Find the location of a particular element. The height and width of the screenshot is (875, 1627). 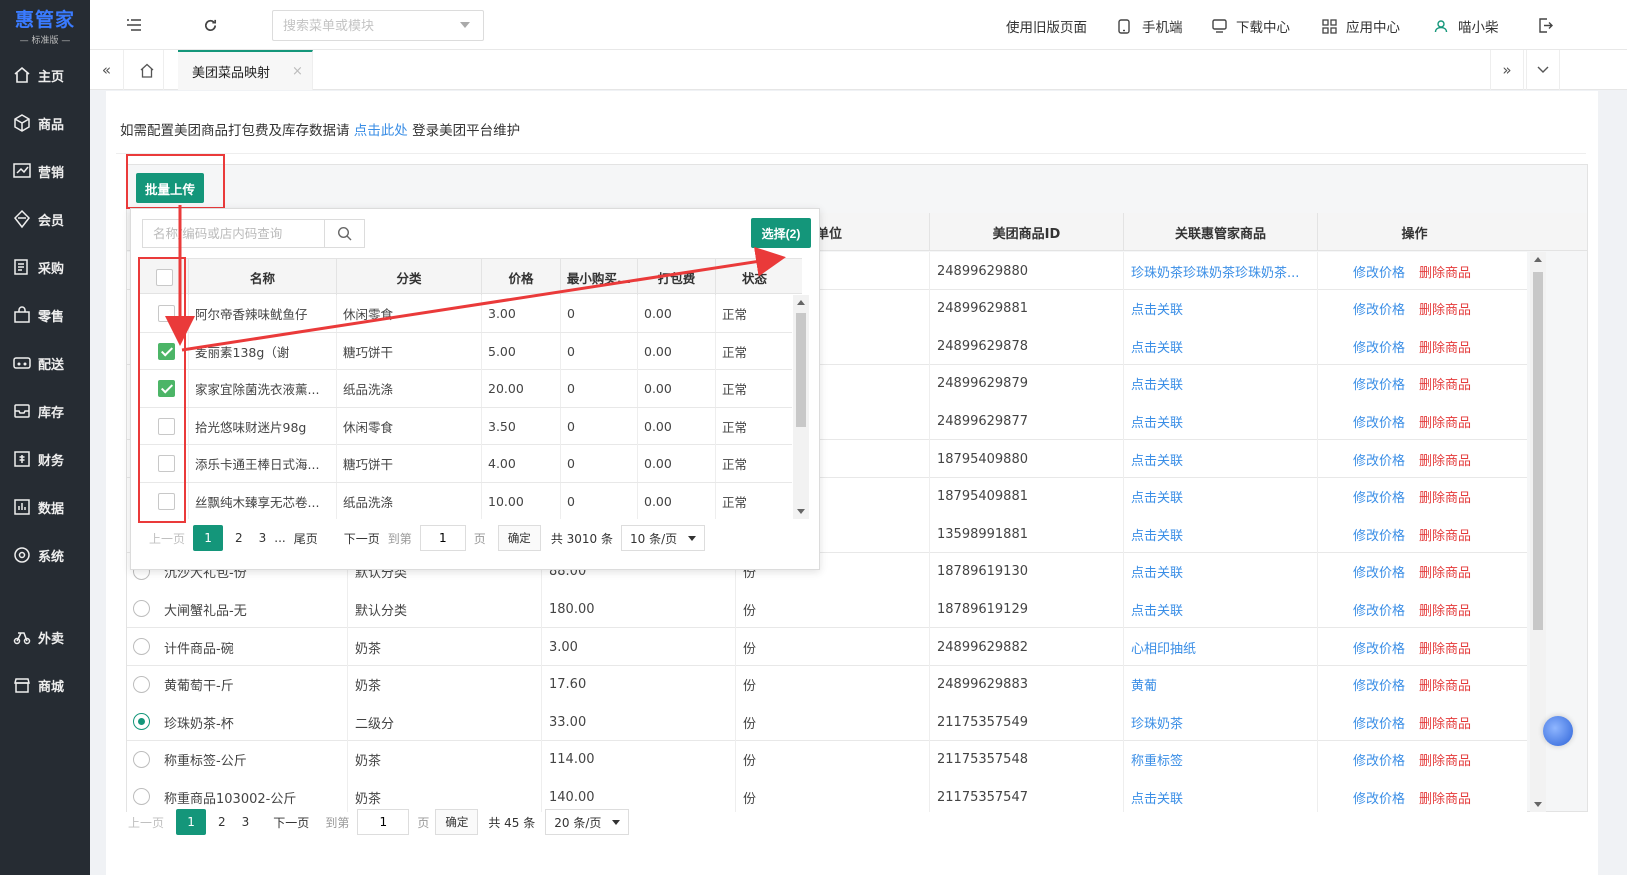

page-1-button: 1 is located at coordinates (191, 822).